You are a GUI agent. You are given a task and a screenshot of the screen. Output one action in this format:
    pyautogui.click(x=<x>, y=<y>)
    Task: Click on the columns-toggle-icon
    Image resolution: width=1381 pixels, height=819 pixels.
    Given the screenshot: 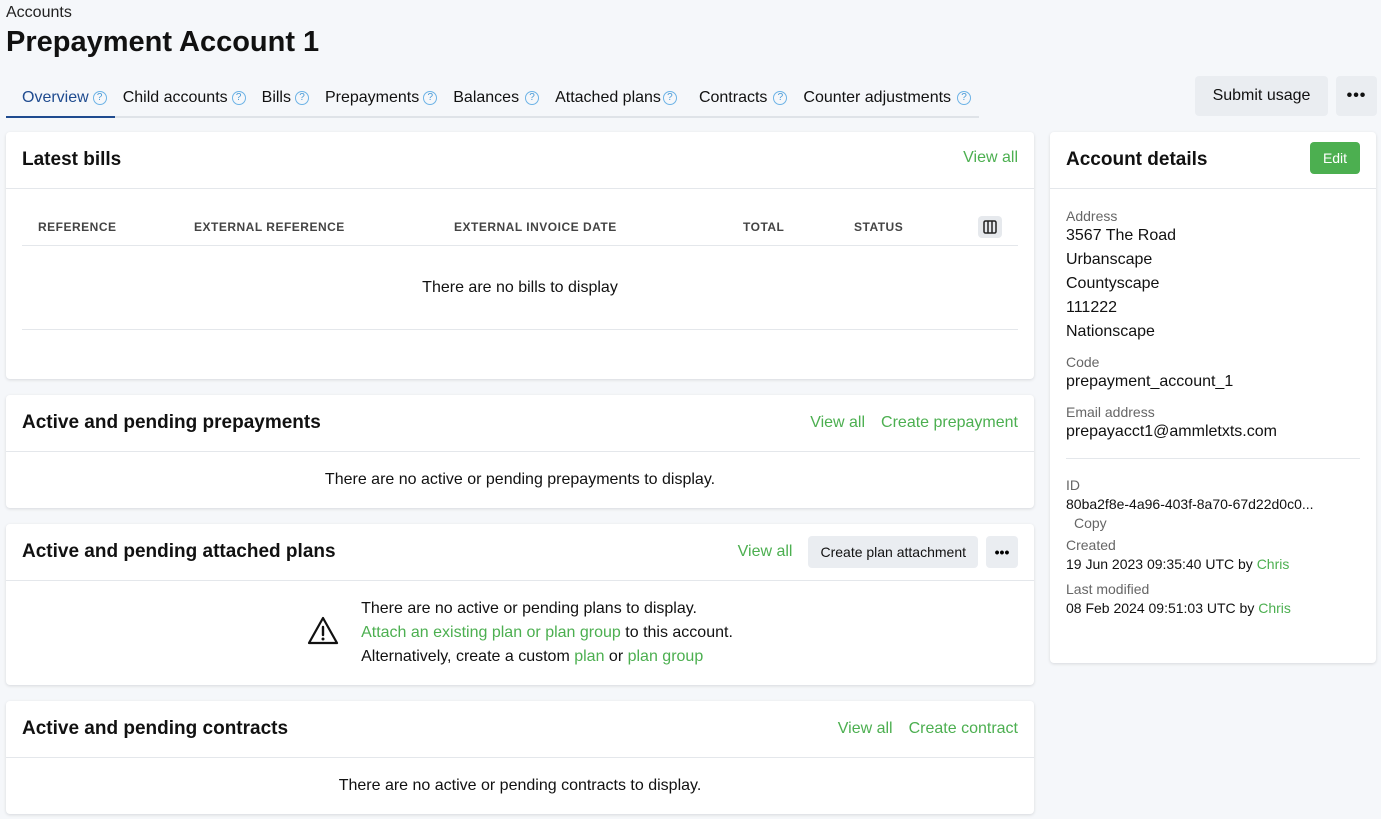 What is the action you would take?
    pyautogui.click(x=990, y=226)
    